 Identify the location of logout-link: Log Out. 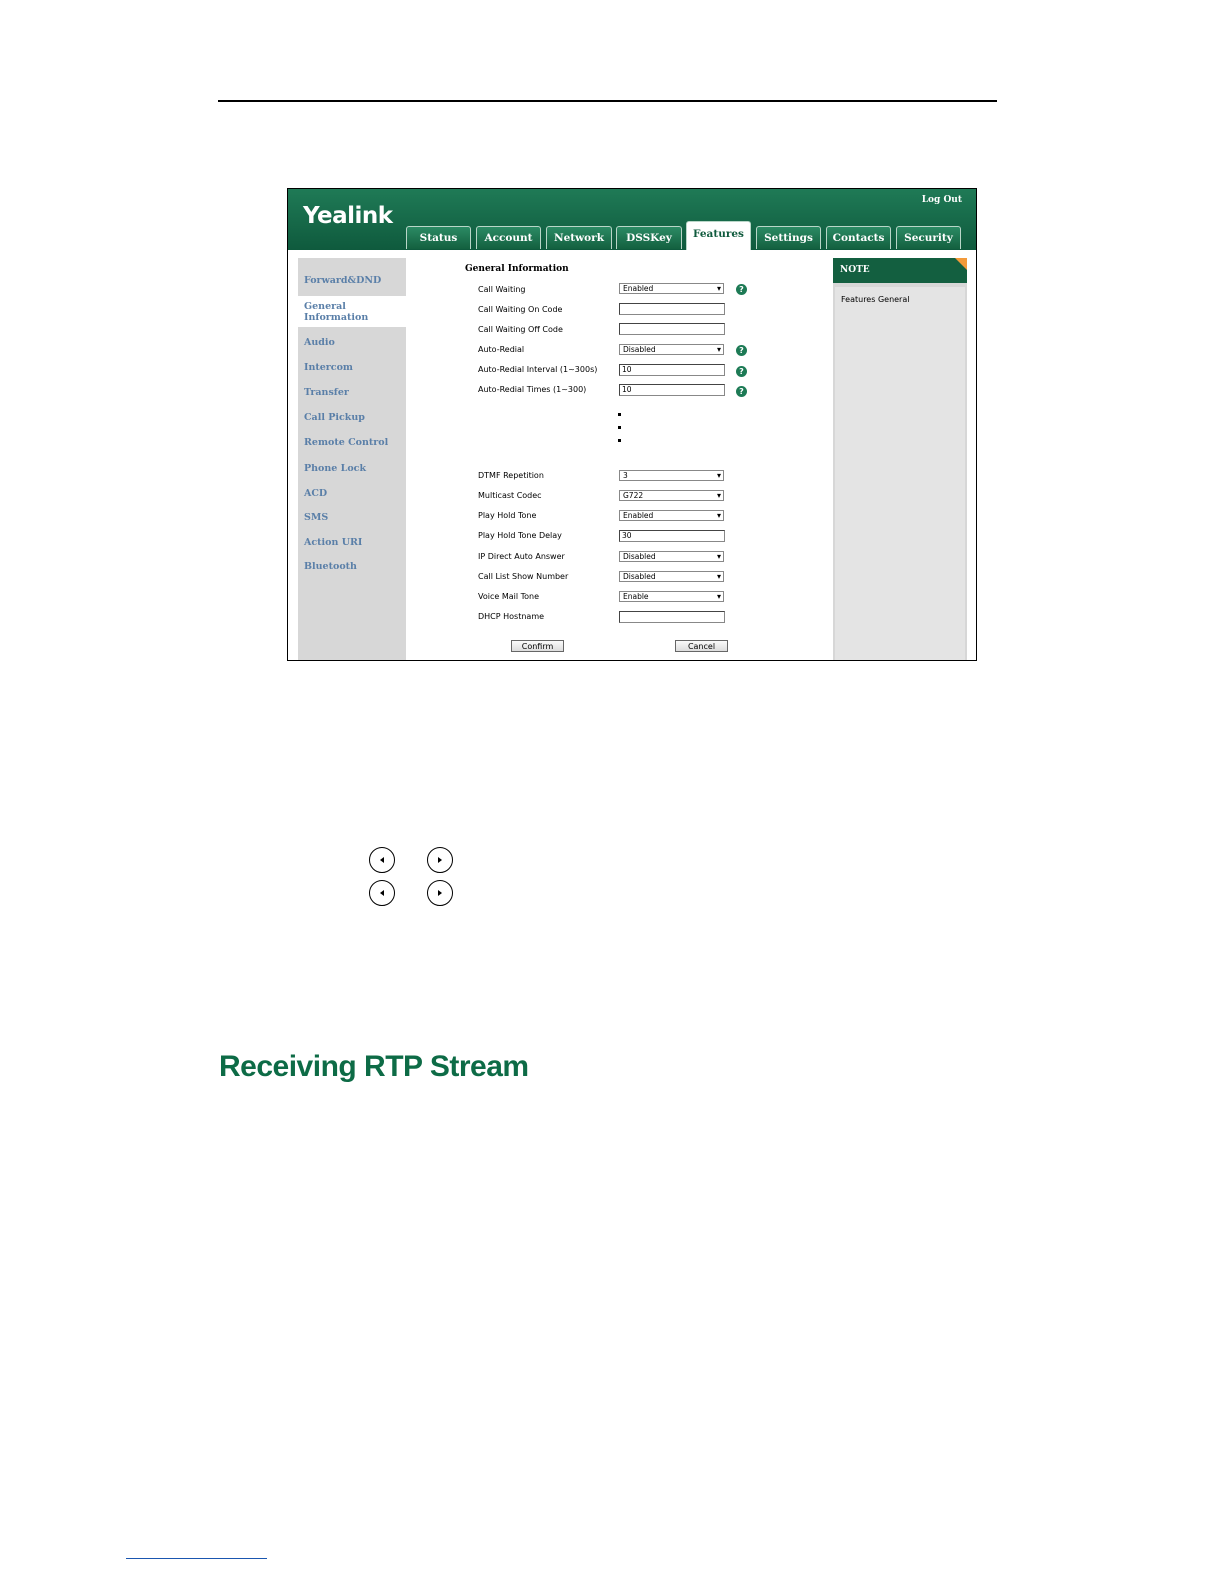
(942, 200).